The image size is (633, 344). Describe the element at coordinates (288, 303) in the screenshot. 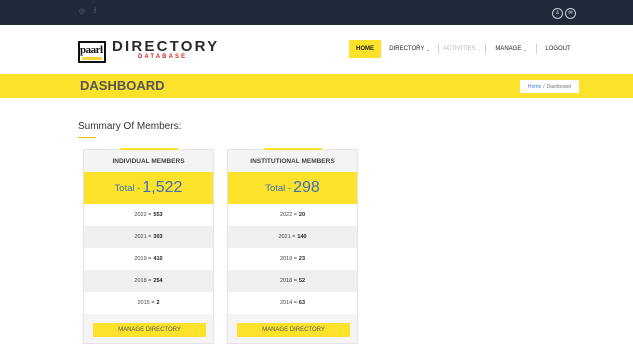

I see `year-label: 2014 =` at that location.